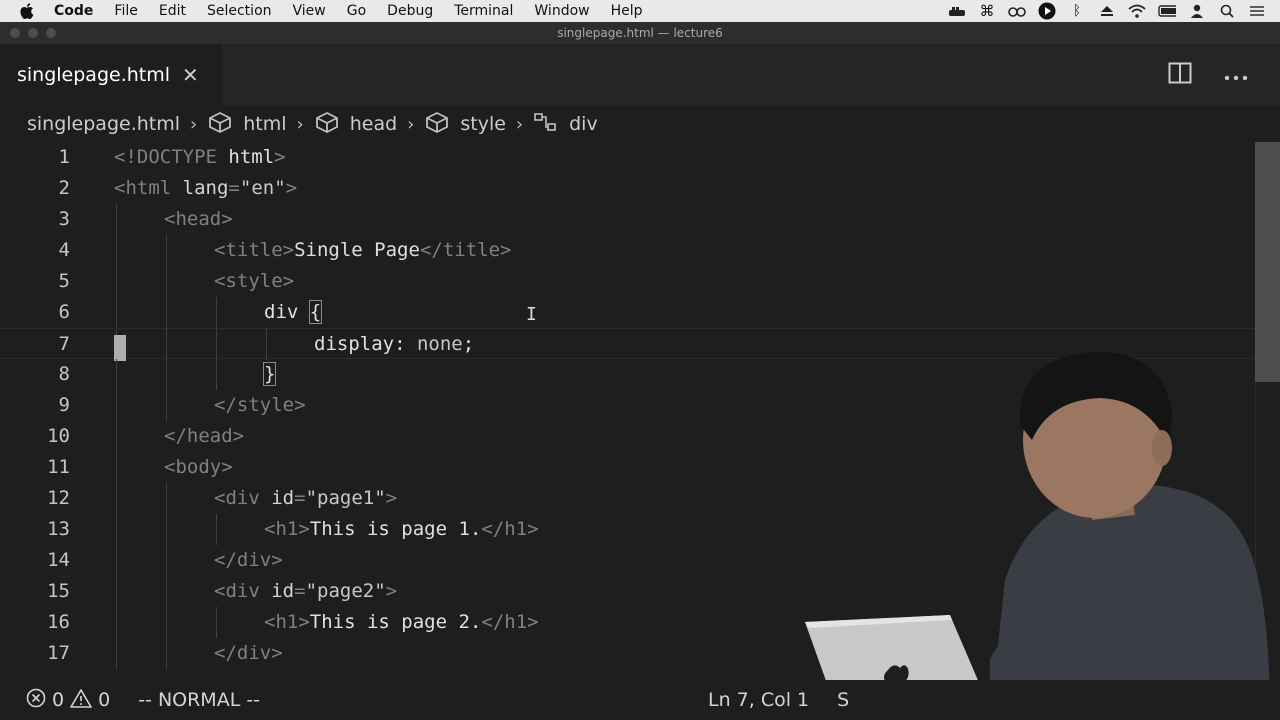 The image size is (1280, 720). I want to click on code-token: "page2", so click(345, 591).